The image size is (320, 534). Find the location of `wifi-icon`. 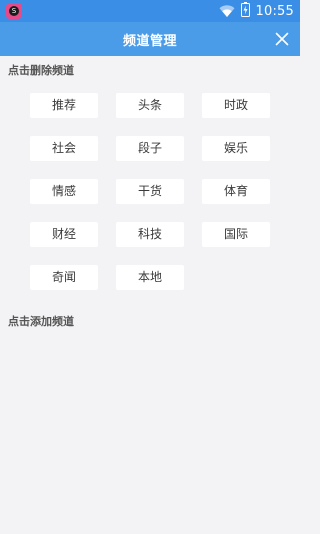

wifi-icon is located at coordinates (227, 11).